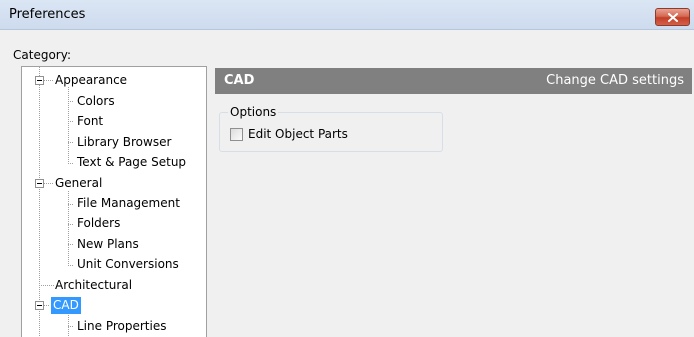 This screenshot has width=694, height=337. I want to click on collapse-general-icon, so click(39, 183).